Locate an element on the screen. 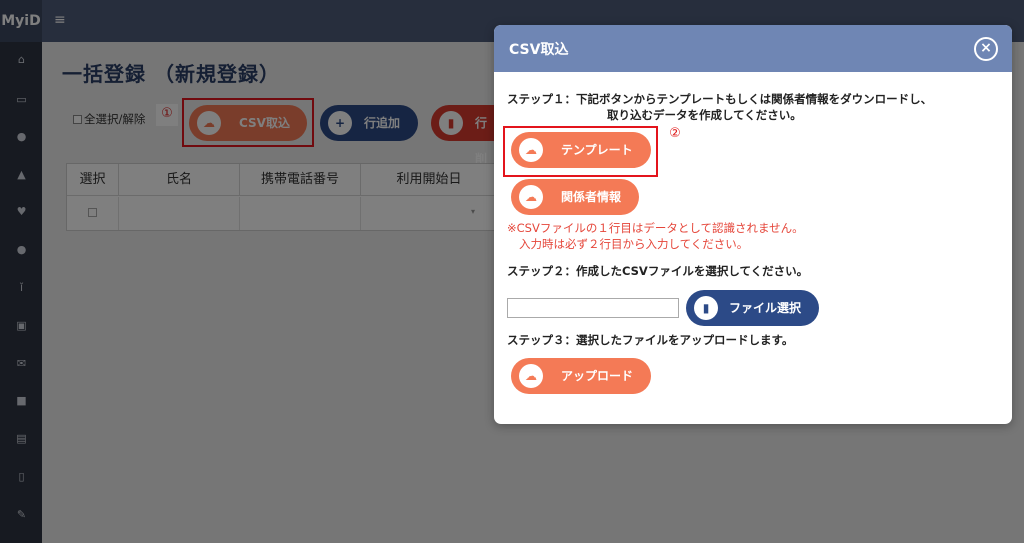 This screenshot has height=543, width=1024. note-line2: 入力時は必ず２行目から入力してください。 is located at coordinates (634, 244).